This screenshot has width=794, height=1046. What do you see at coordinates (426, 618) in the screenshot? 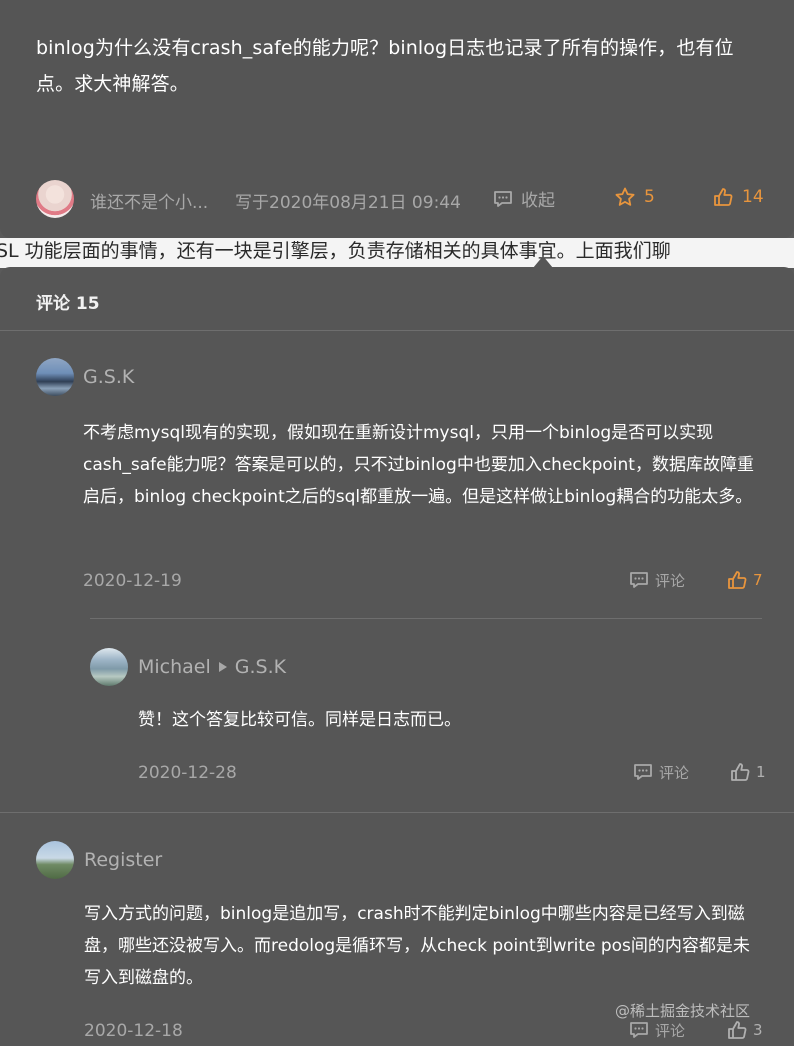
I see `reply-divider` at bounding box center [426, 618].